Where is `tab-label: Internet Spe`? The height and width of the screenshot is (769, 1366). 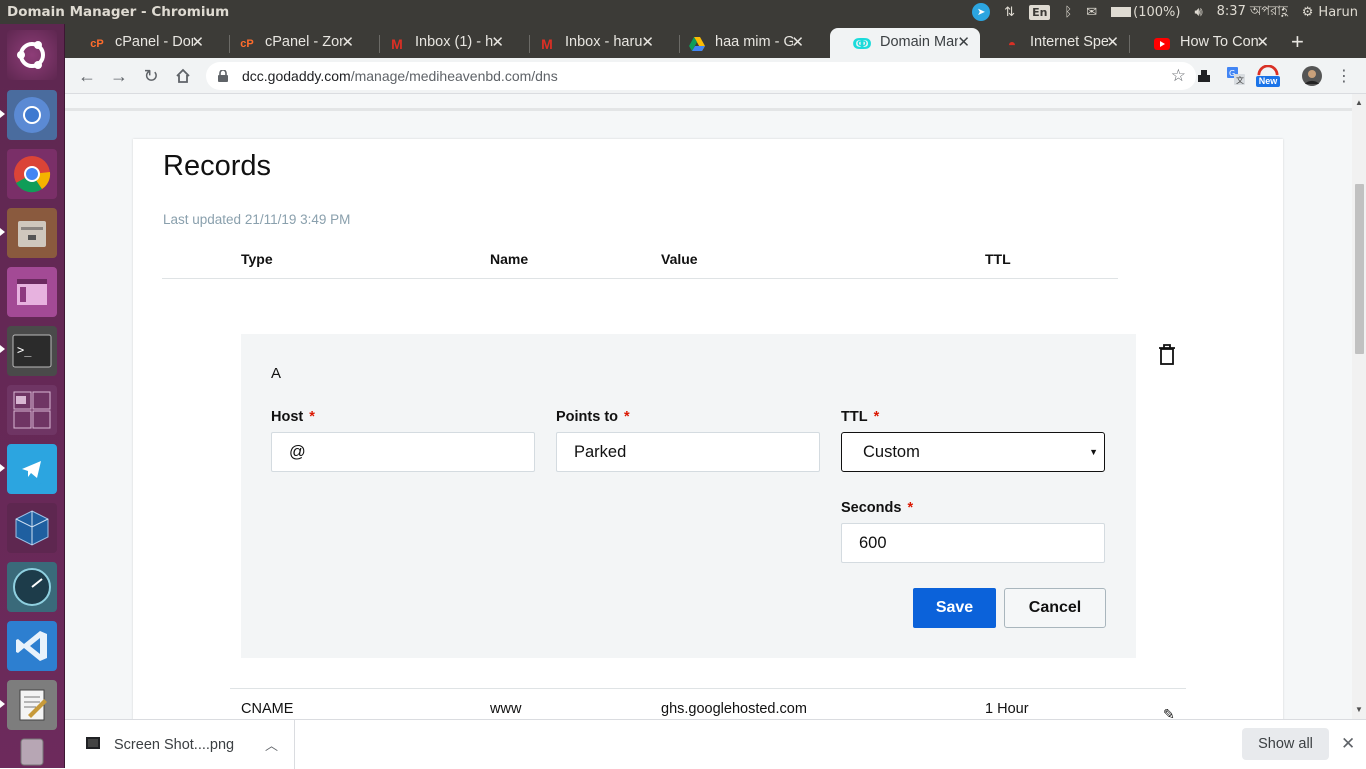 tab-label: Internet Spe is located at coordinates (1069, 42).